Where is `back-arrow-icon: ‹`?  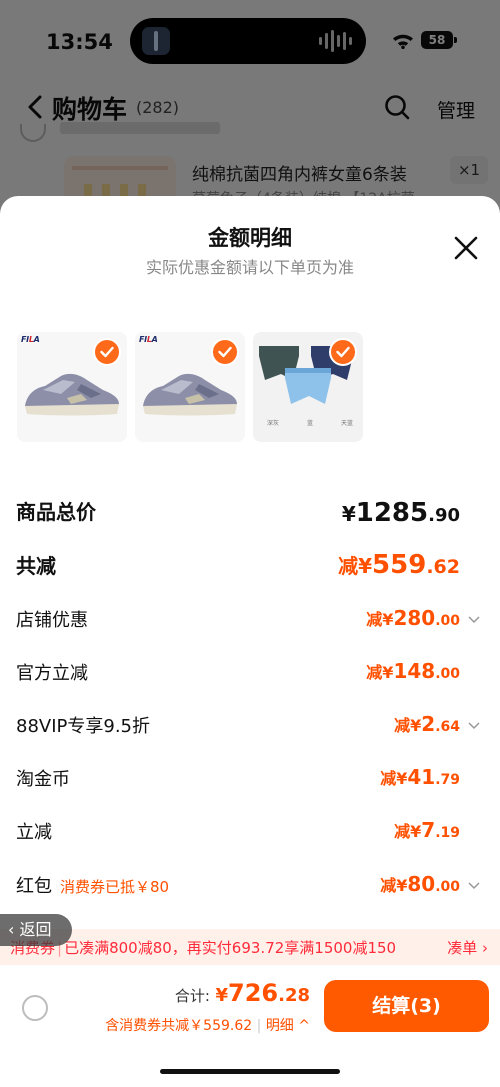 back-arrow-icon: ‹ is located at coordinates (14, 929).